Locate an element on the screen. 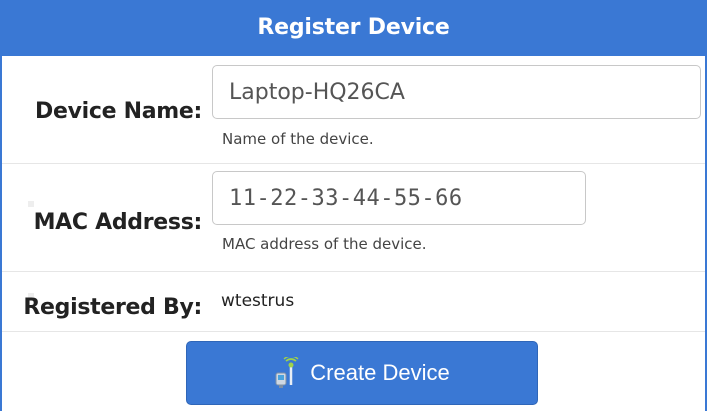 The width and height of the screenshot is (707, 411). registered-by-value: wtestrus is located at coordinates (258, 301).